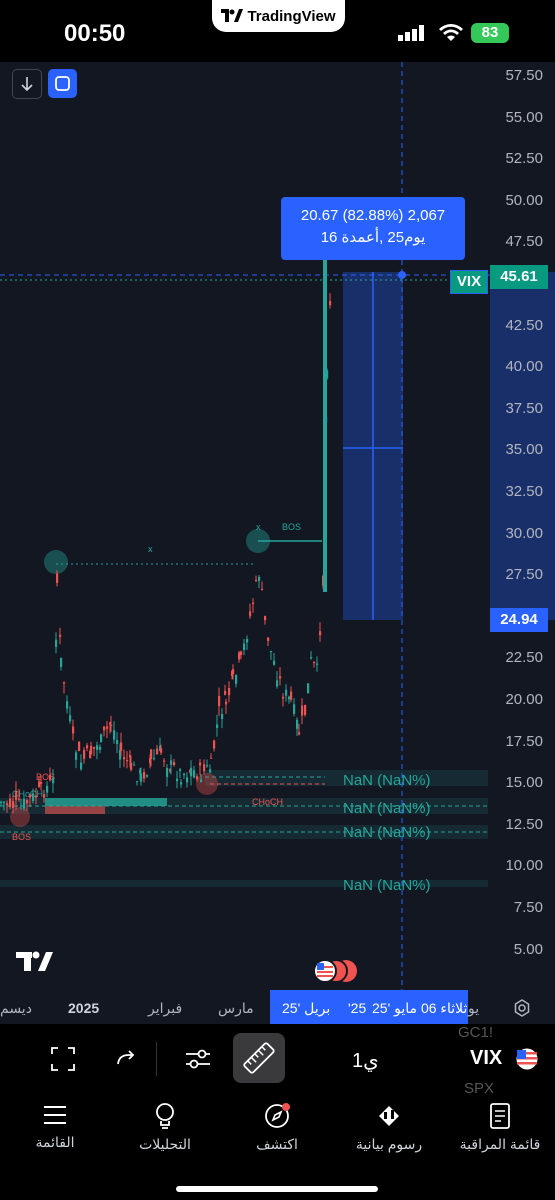 This screenshot has height=1200, width=555. What do you see at coordinates (232, 15) in the screenshot?
I see `tradingview-logo-icon` at bounding box center [232, 15].